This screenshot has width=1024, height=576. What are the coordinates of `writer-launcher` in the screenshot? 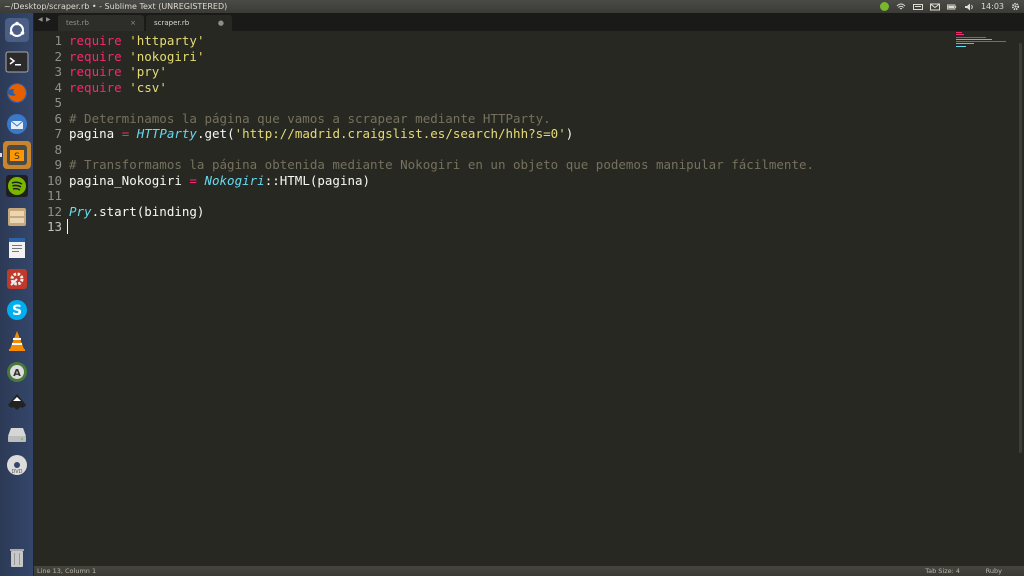 It's located at (17, 248).